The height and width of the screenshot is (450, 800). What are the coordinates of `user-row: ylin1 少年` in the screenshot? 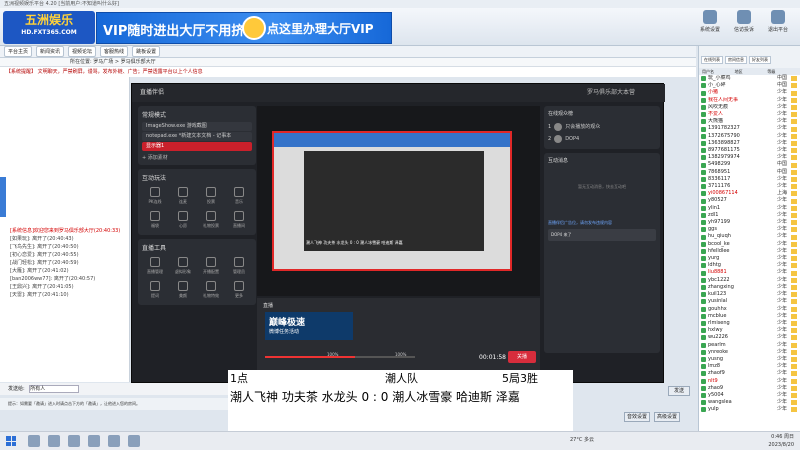 It's located at (749, 208).